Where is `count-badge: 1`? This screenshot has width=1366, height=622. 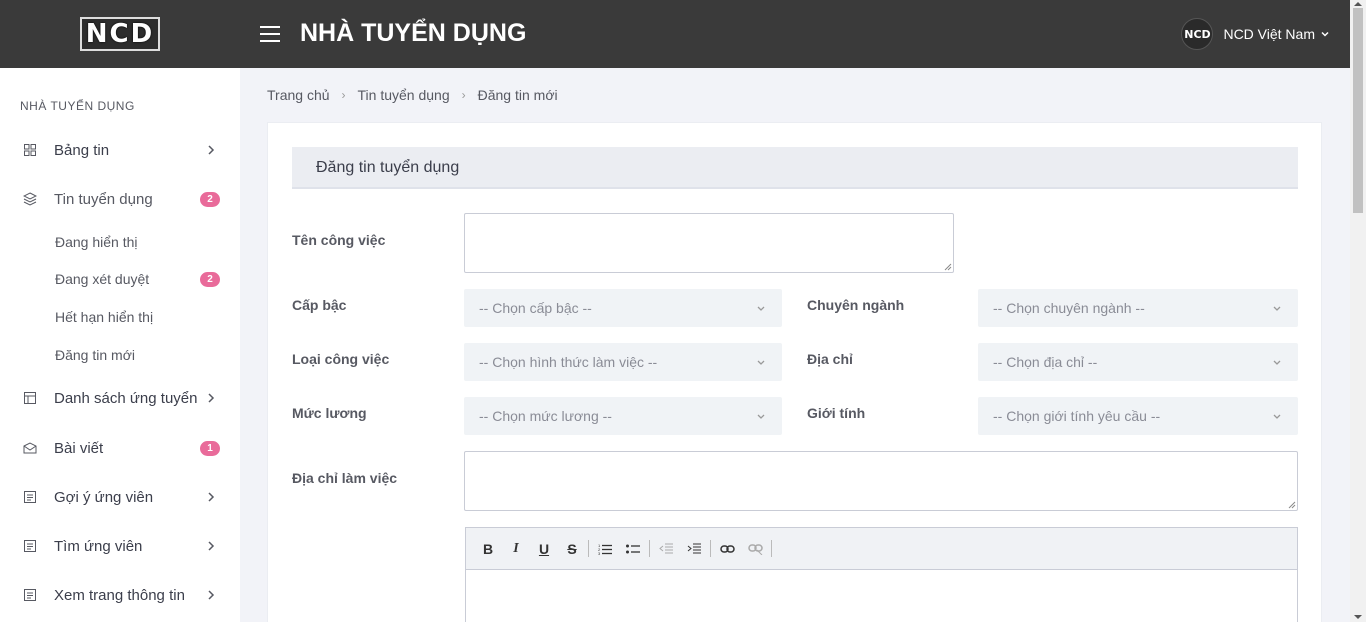
count-badge: 1 is located at coordinates (210, 448).